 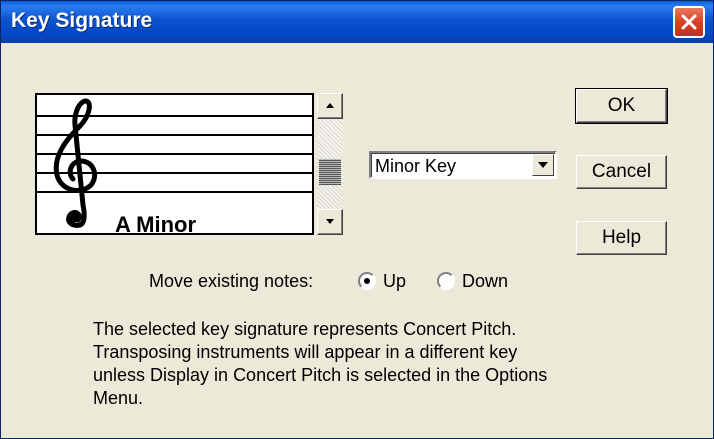 I want to click on key-type-select: Minor Key, so click(x=463, y=165).